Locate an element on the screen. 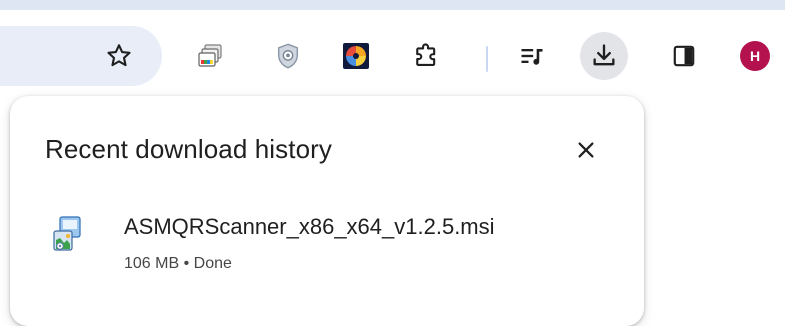 This screenshot has width=785, height=326. downloads-button is located at coordinates (604, 56).